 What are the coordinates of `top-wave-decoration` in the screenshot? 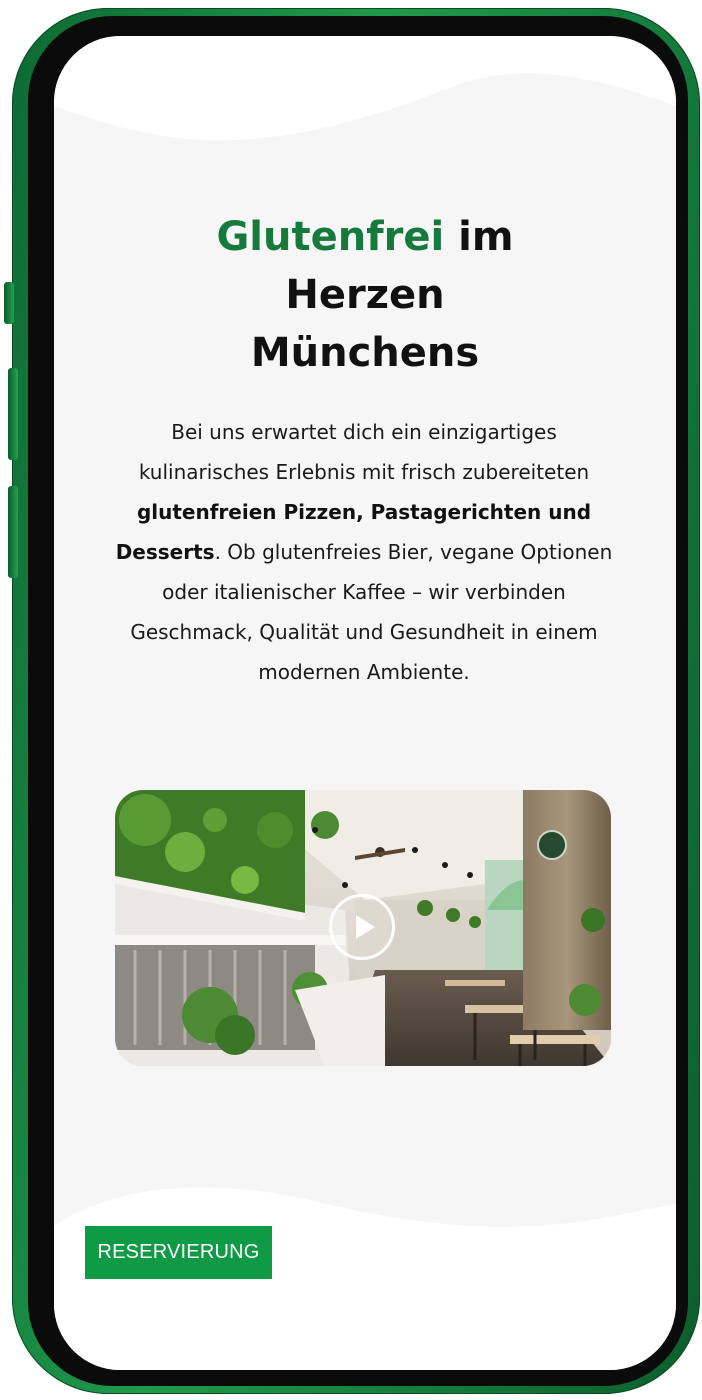 It's located at (365, 88).